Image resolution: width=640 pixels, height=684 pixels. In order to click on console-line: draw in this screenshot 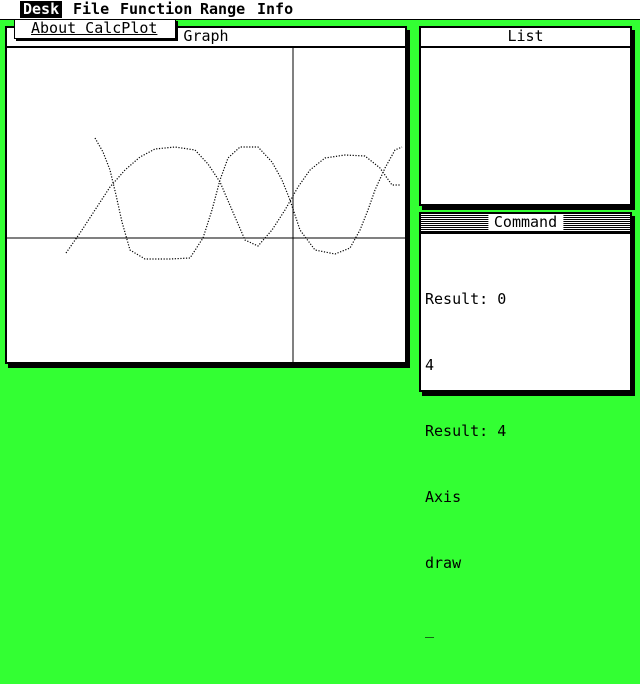, I will do `click(443, 563)`.